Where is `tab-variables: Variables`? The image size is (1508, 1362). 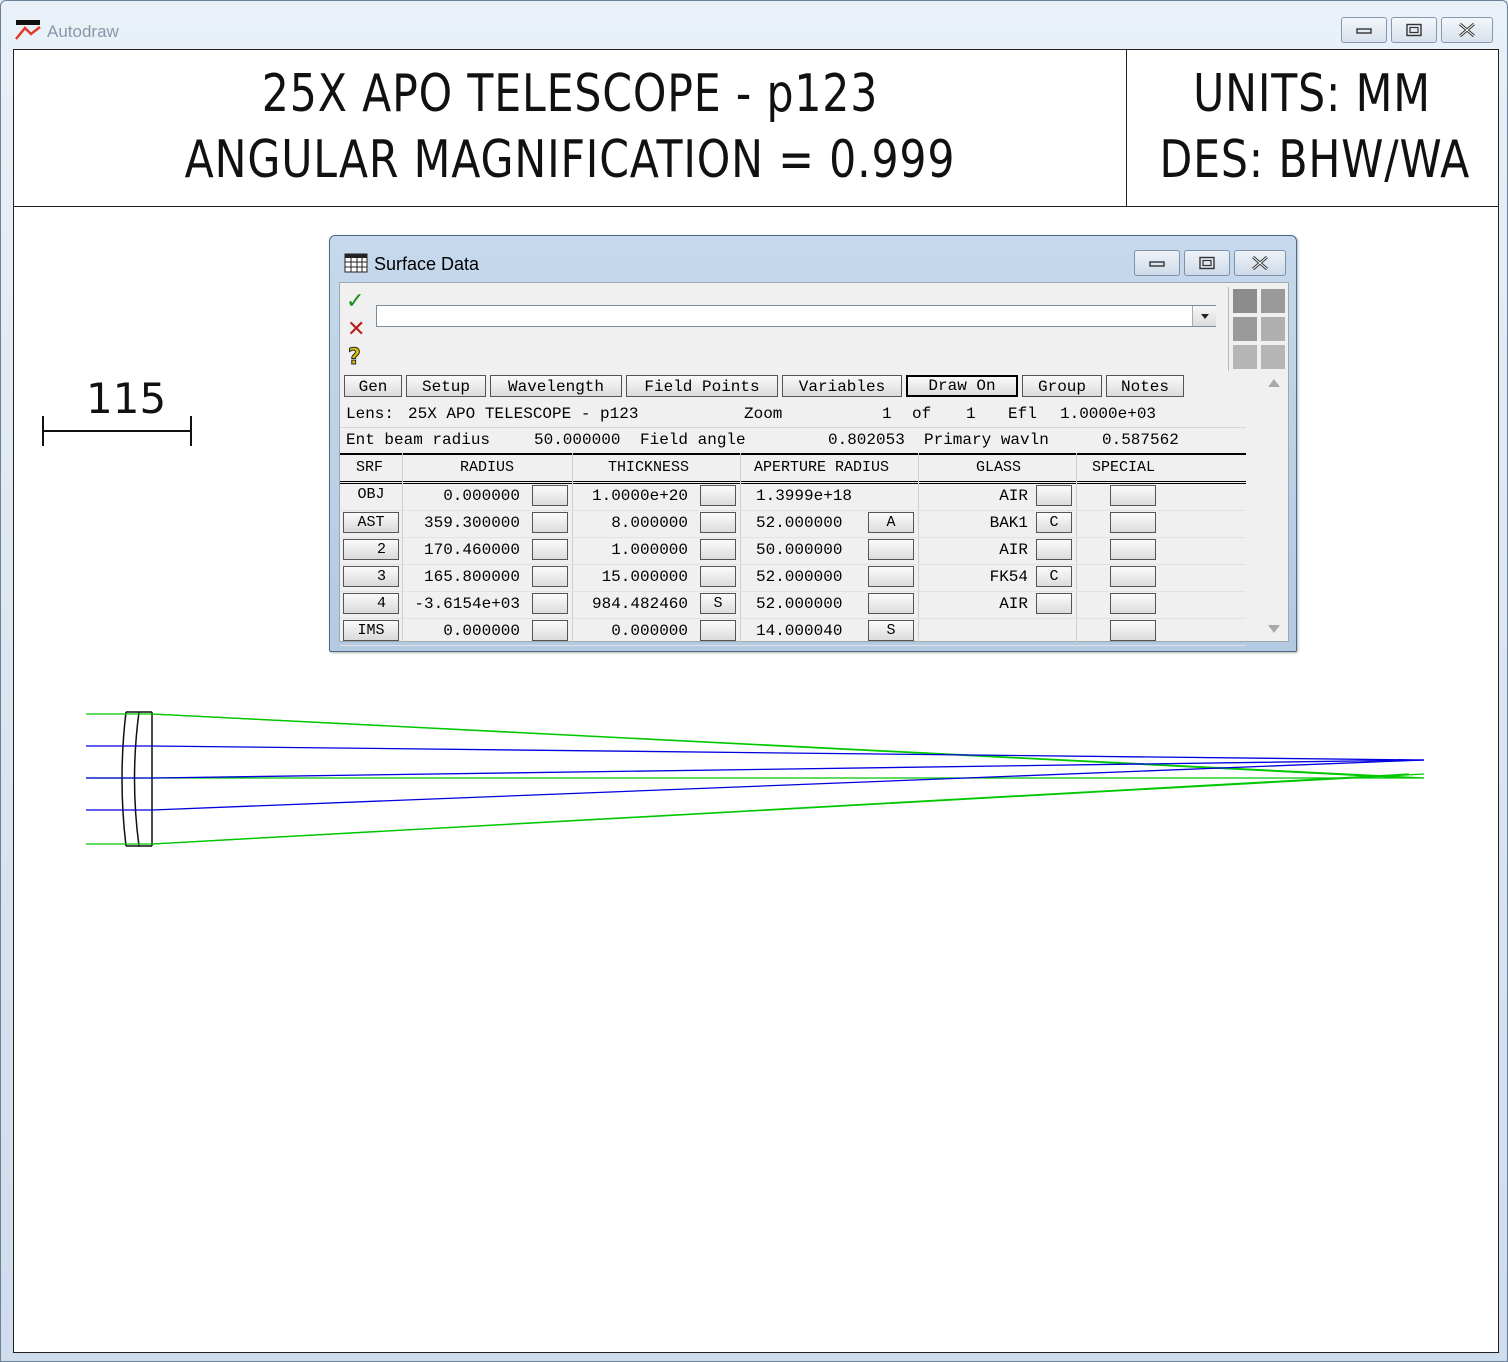
tab-variables: Variables is located at coordinates (842, 386).